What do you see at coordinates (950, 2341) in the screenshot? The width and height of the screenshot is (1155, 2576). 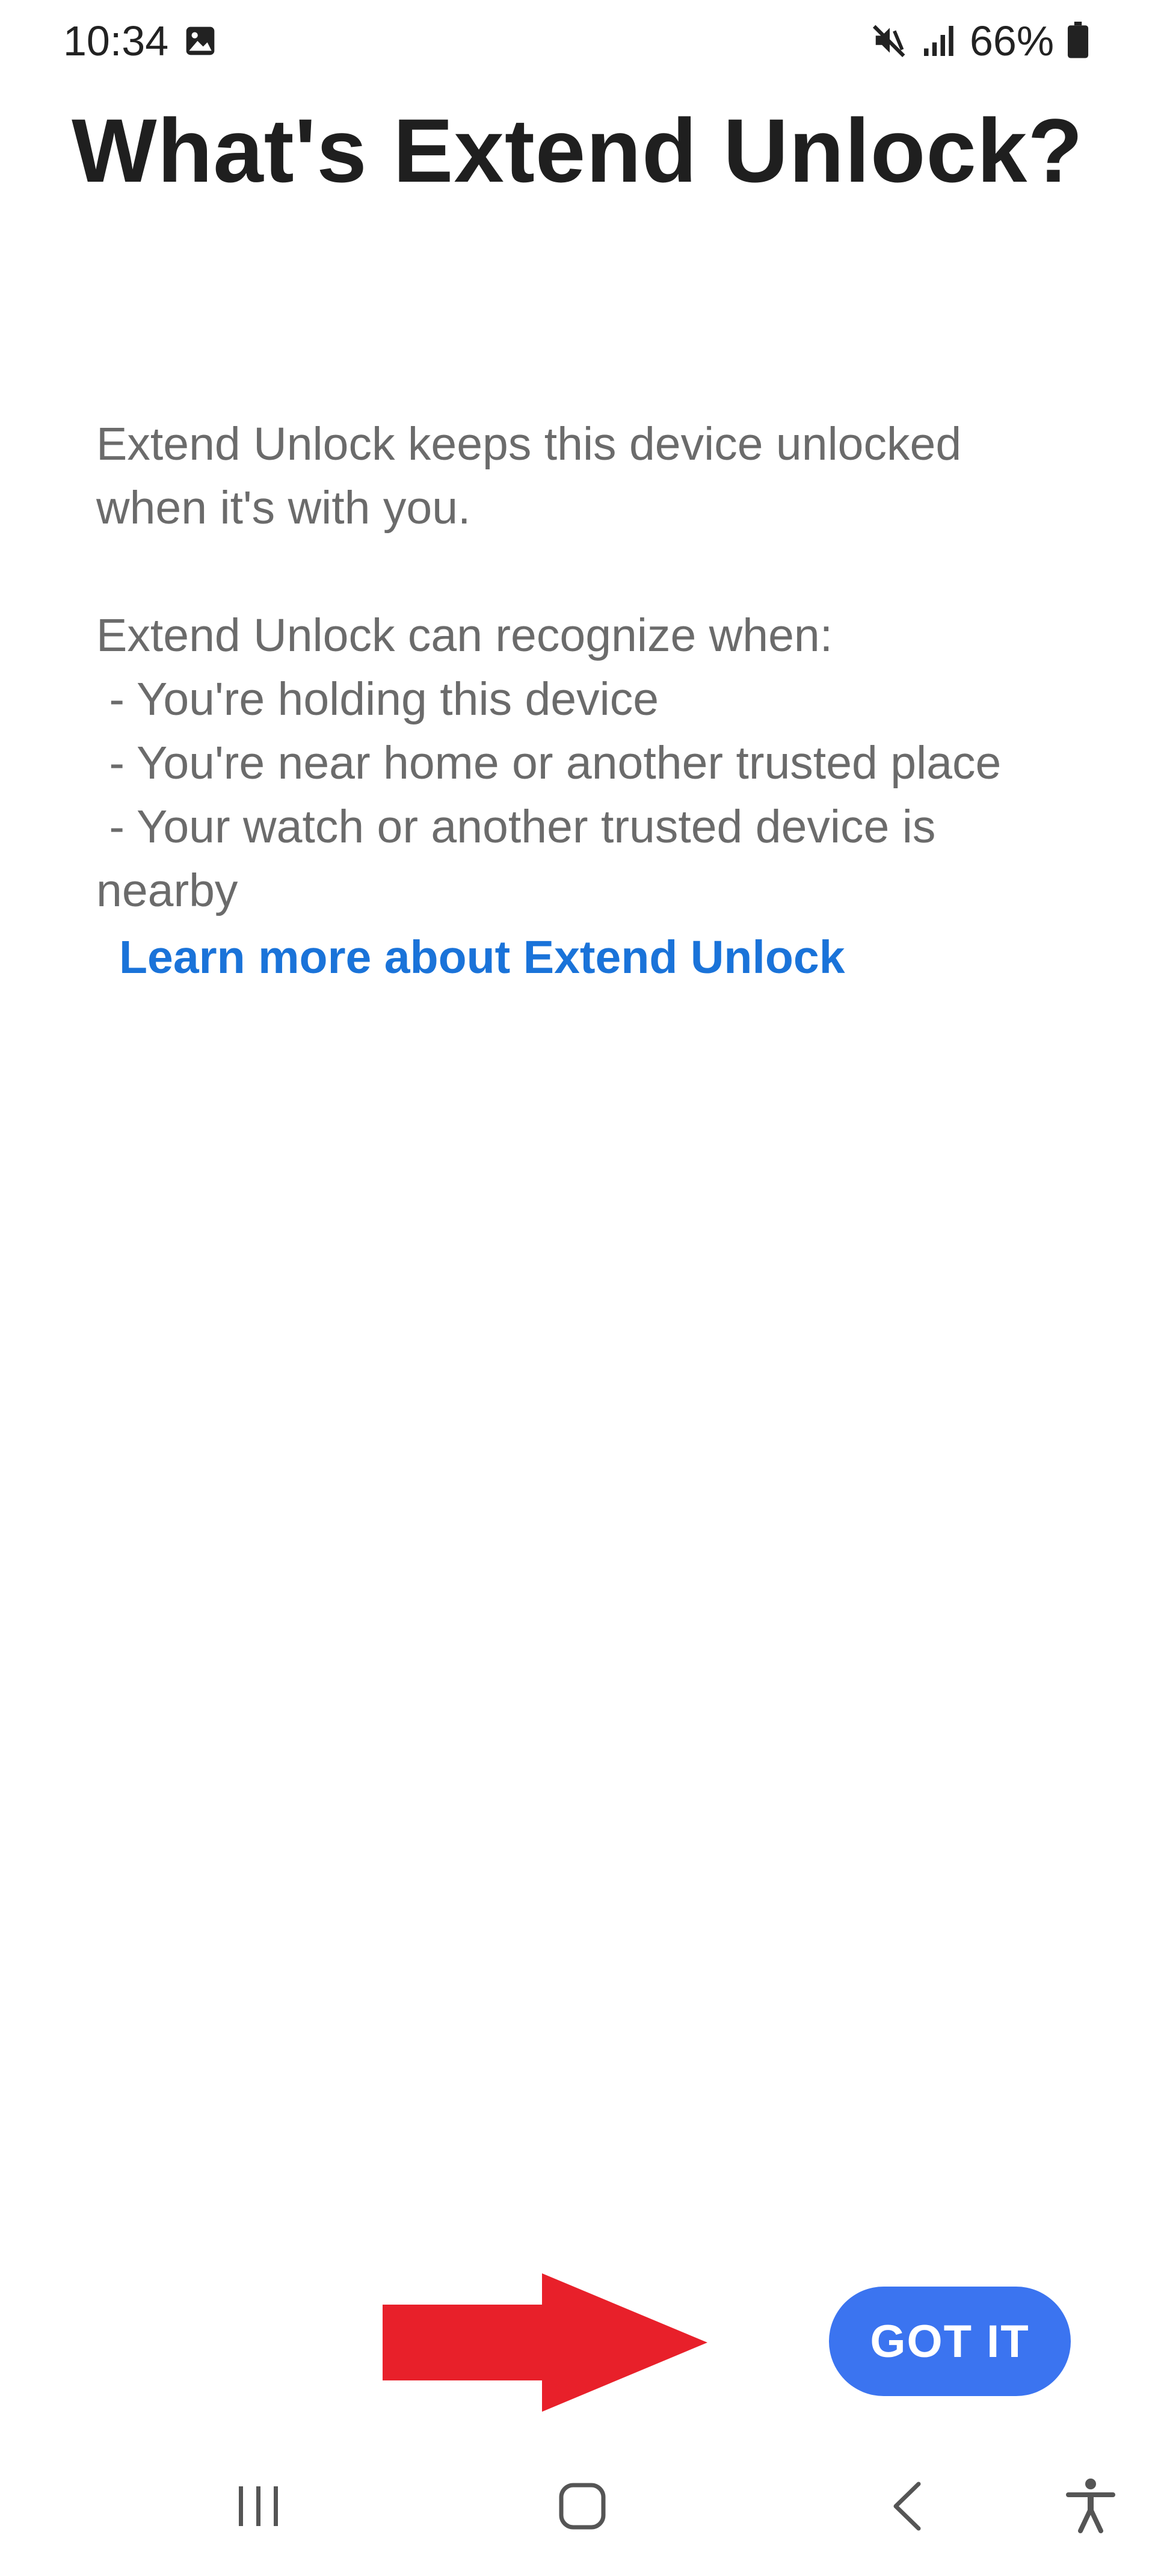 I see `got-it-button: GOT IT` at bounding box center [950, 2341].